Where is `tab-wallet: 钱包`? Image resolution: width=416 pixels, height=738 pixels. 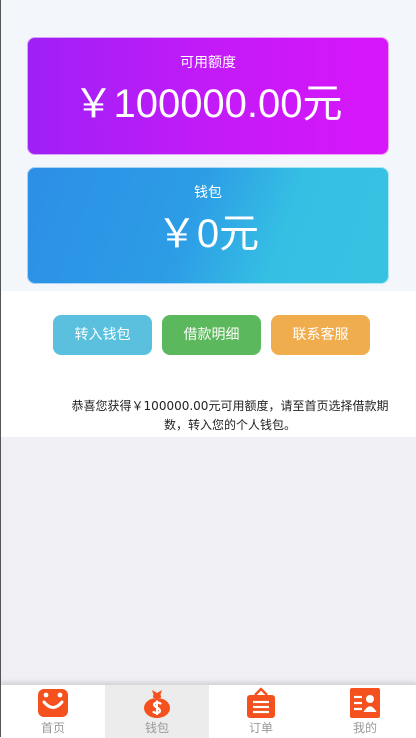
tab-wallet: 钱包 is located at coordinates (157, 711).